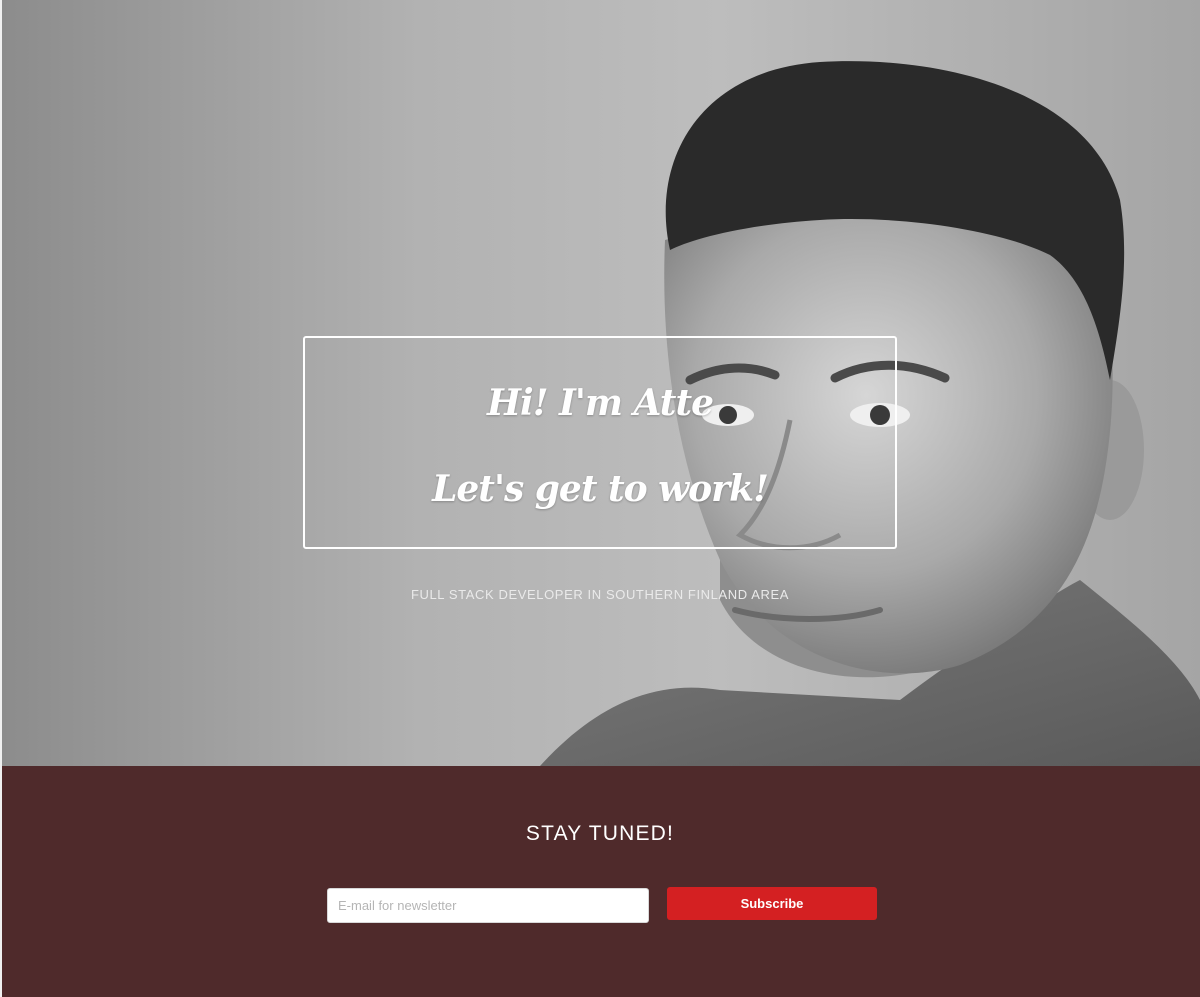 The height and width of the screenshot is (997, 1200). Describe the element at coordinates (600, 833) in the screenshot. I see `newsletter-heading: STAY TUNED!` at that location.